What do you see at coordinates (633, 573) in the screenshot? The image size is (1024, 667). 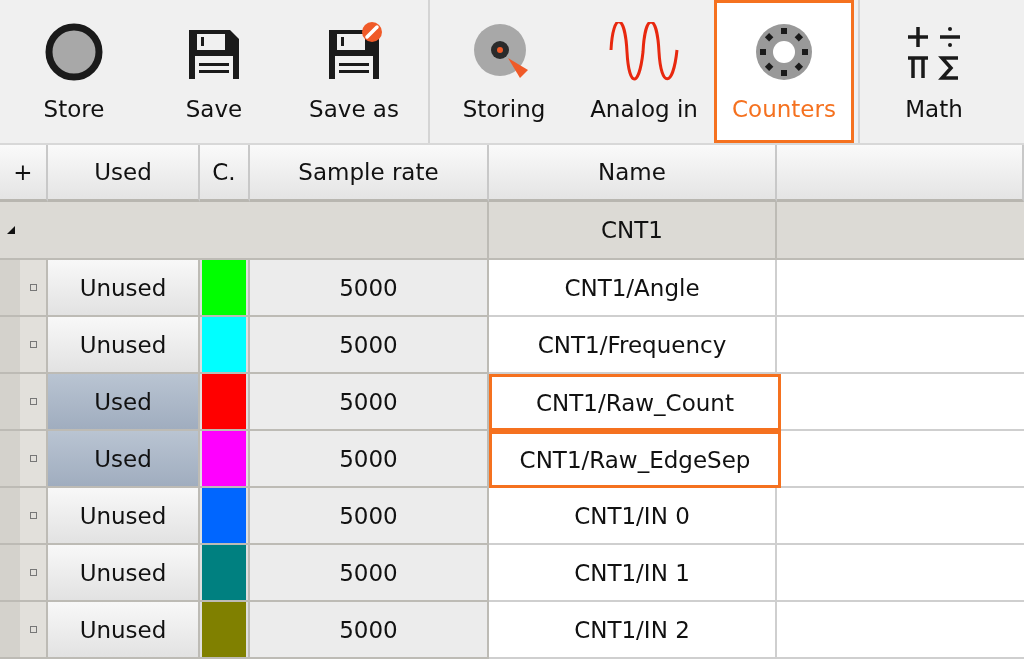 I see `name-cell: CNT1/IN 1` at bounding box center [633, 573].